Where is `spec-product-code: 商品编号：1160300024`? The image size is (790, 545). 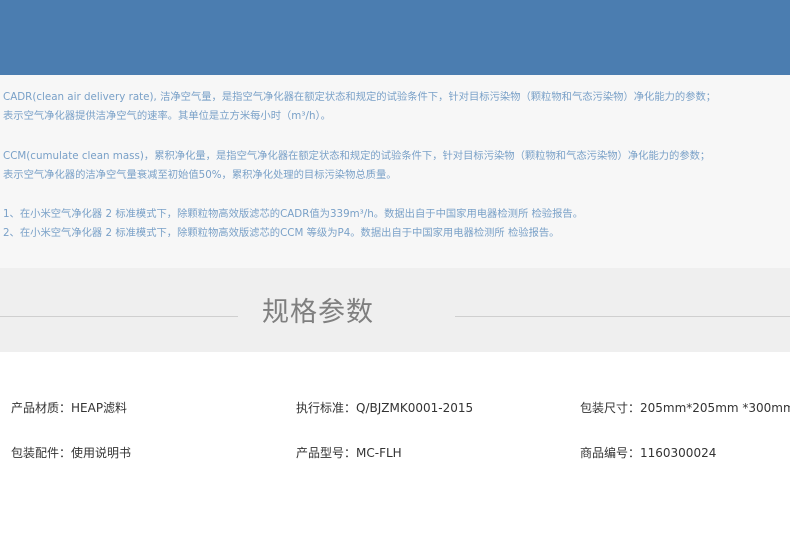
spec-product-code: 商品编号：1160300024 is located at coordinates (648, 453).